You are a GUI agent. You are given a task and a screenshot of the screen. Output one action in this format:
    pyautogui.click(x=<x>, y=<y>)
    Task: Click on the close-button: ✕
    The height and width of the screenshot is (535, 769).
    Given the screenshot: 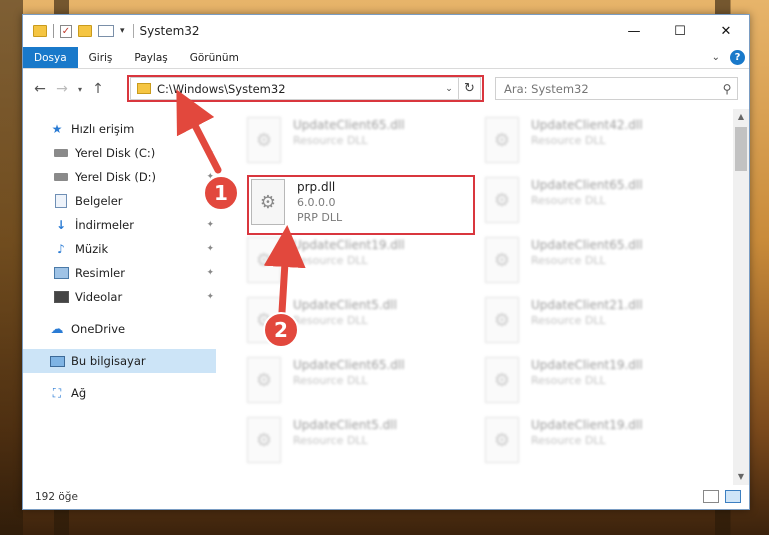 What is the action you would take?
    pyautogui.click(x=726, y=31)
    